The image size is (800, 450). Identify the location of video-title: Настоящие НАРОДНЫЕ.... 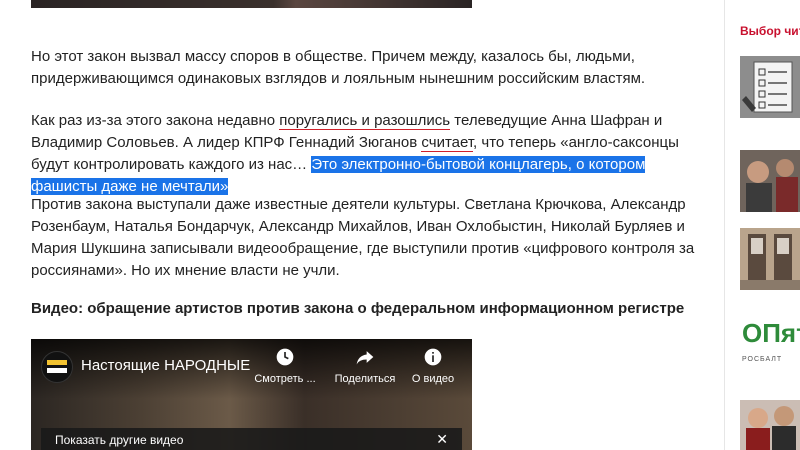
(166, 365).